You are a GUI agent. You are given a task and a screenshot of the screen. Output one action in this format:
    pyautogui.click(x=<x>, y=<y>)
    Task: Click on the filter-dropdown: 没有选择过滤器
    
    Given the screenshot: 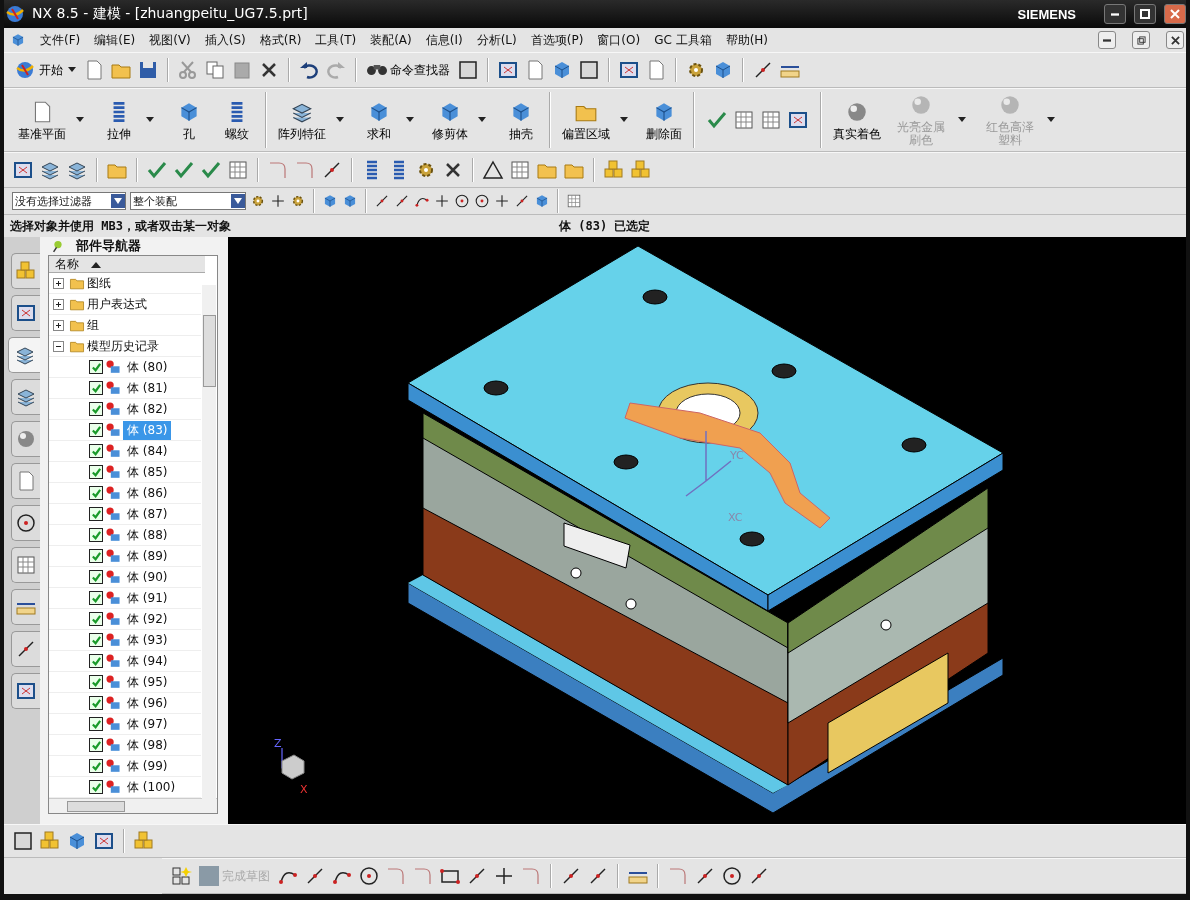 What is the action you would take?
    pyautogui.click(x=69, y=201)
    